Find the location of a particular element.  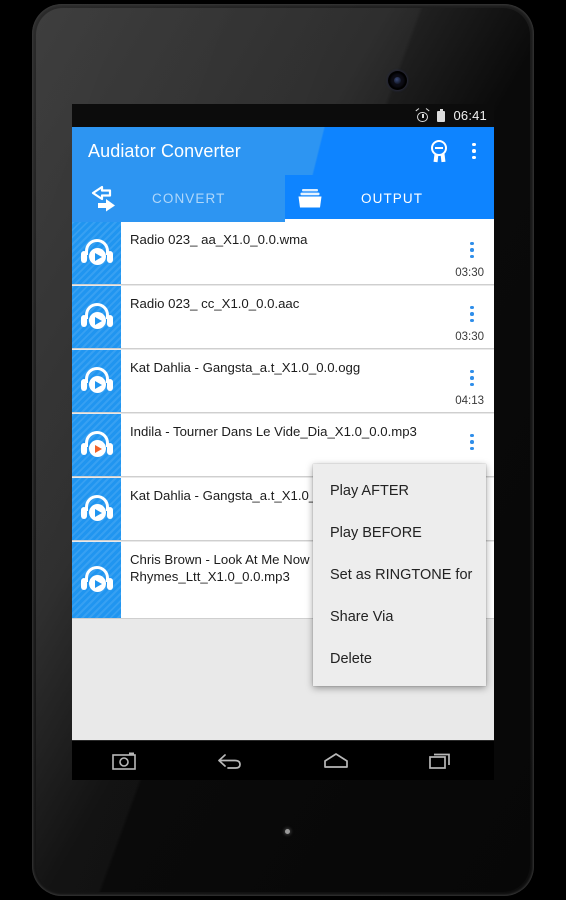

notification-led is located at coordinates (287, 831).